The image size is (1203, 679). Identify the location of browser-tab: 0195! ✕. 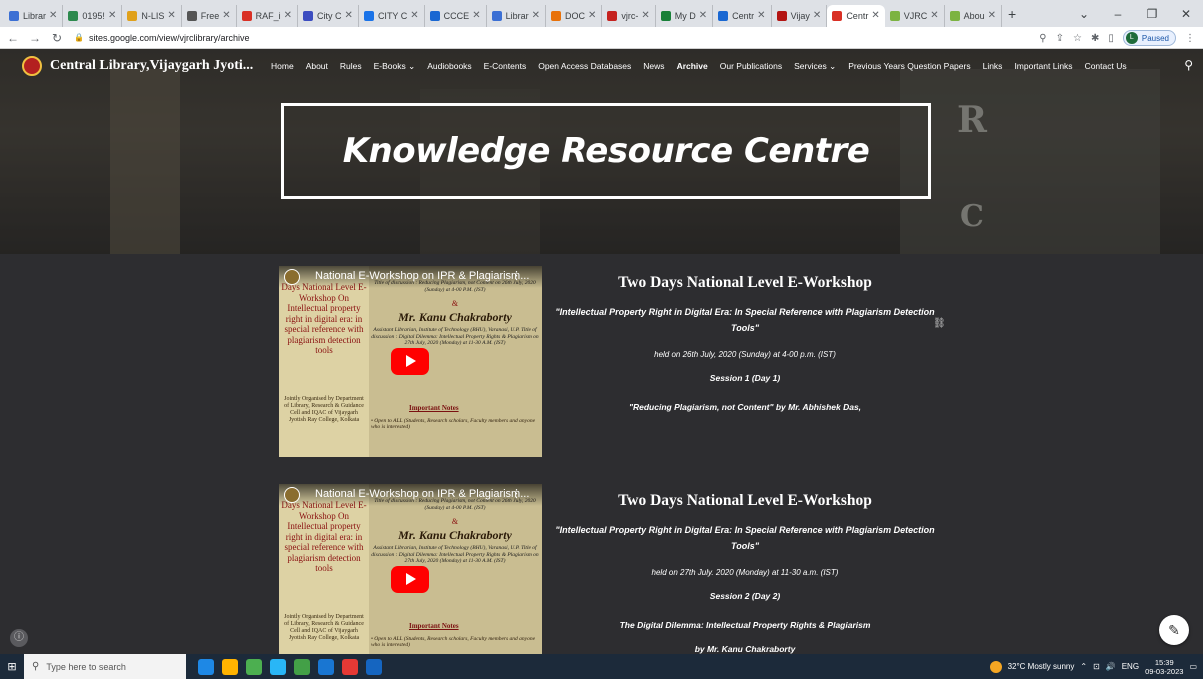
(93, 15).